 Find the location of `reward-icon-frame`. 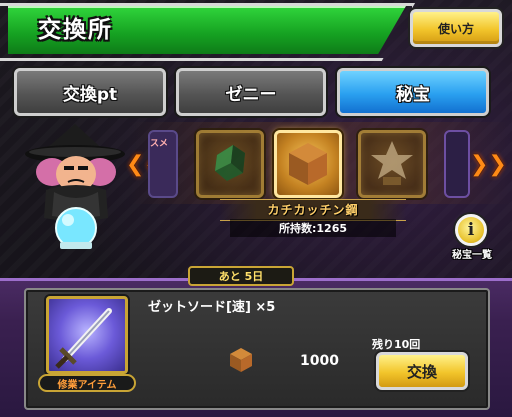

reward-icon-frame is located at coordinates (87, 335).